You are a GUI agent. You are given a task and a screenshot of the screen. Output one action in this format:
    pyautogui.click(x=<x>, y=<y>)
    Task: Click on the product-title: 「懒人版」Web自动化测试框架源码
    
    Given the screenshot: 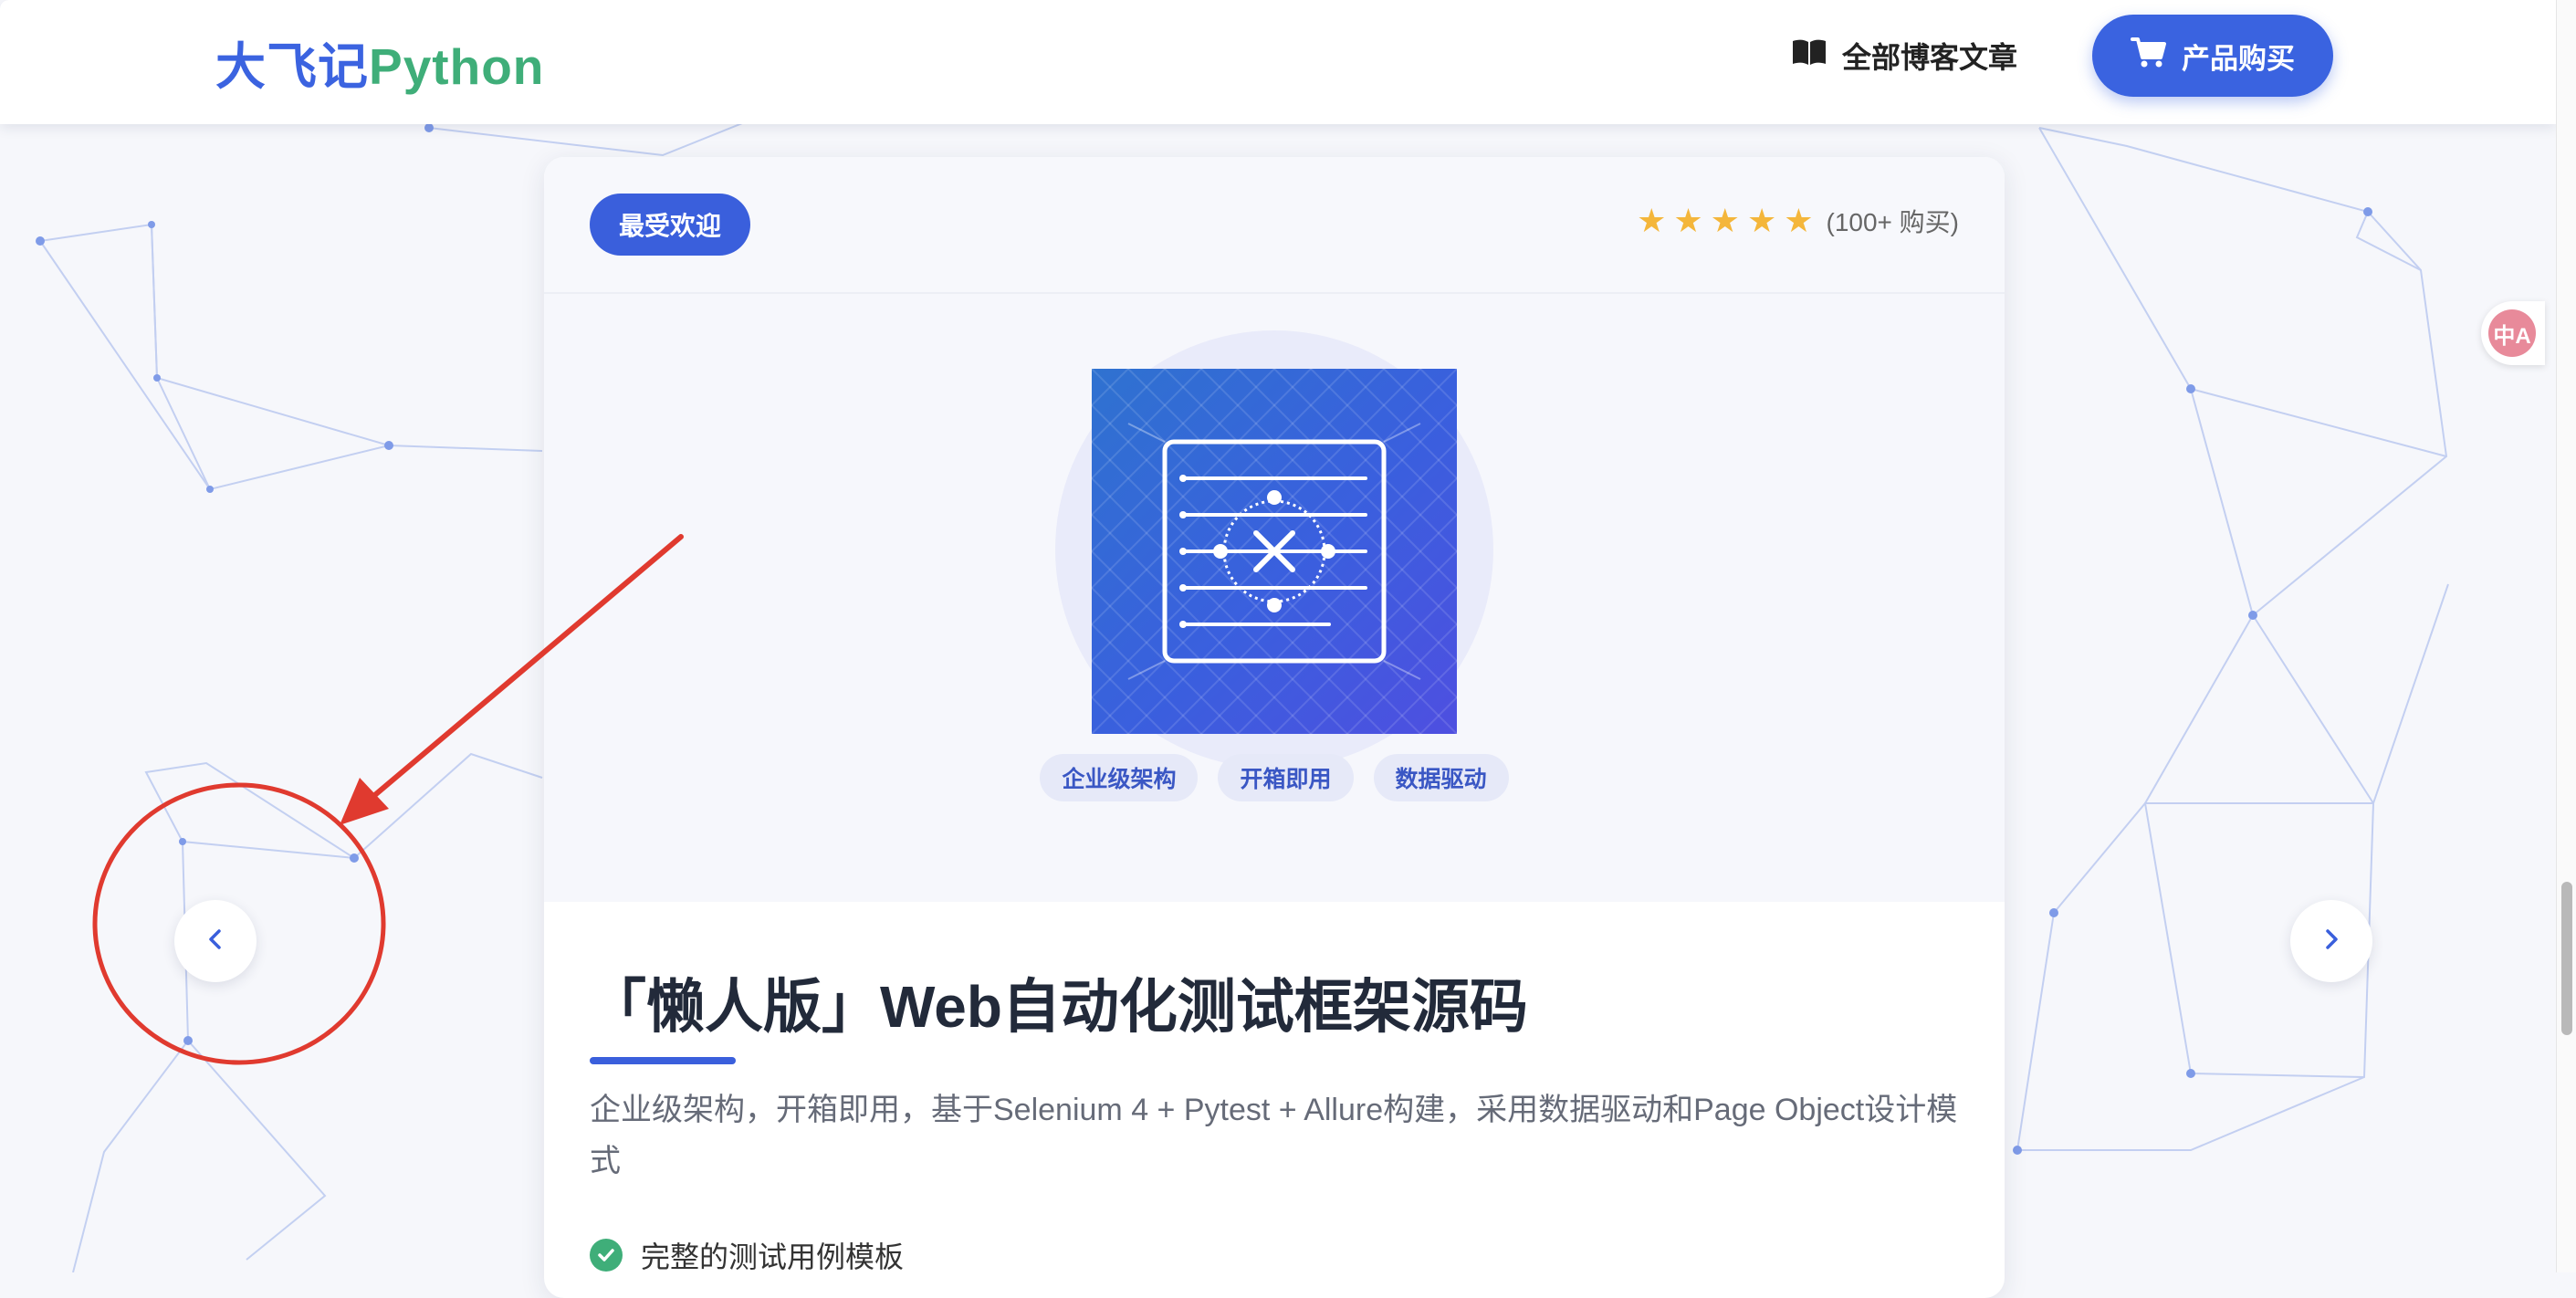 What is the action you would take?
    pyautogui.click(x=1058, y=1007)
    